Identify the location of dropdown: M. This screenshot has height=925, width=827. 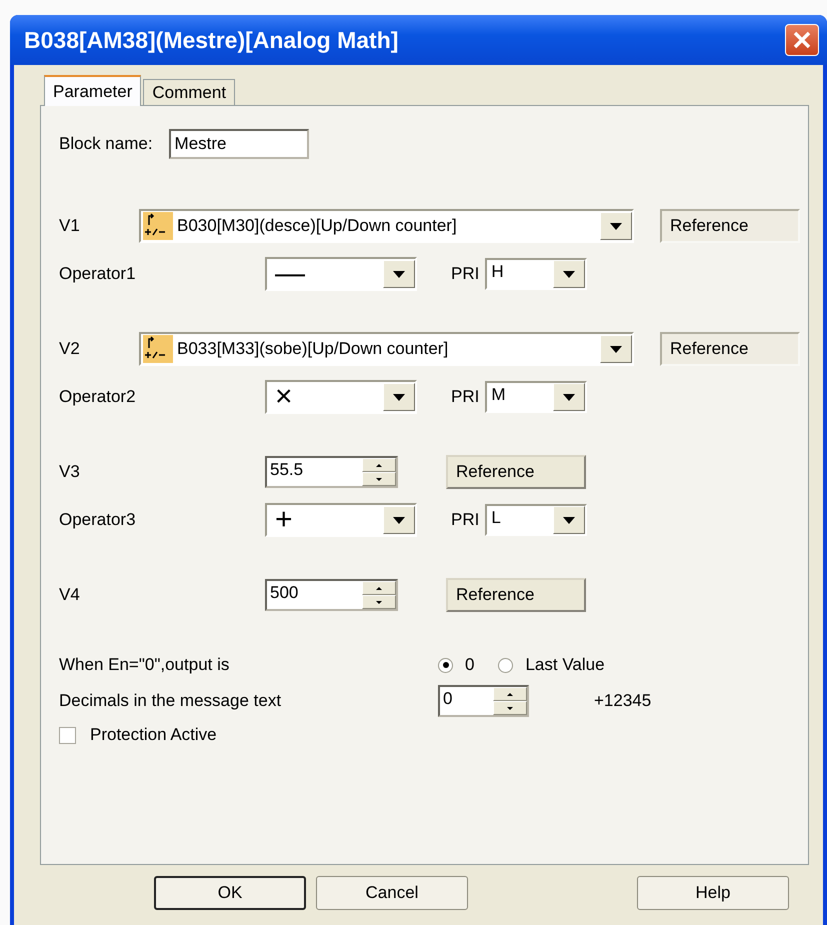
(536, 397).